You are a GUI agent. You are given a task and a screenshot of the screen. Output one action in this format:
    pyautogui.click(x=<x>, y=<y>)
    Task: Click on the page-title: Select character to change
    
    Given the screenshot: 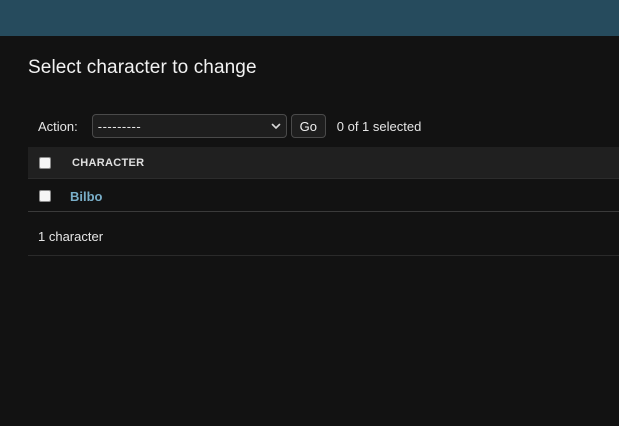 What is the action you would take?
    pyautogui.click(x=142, y=67)
    